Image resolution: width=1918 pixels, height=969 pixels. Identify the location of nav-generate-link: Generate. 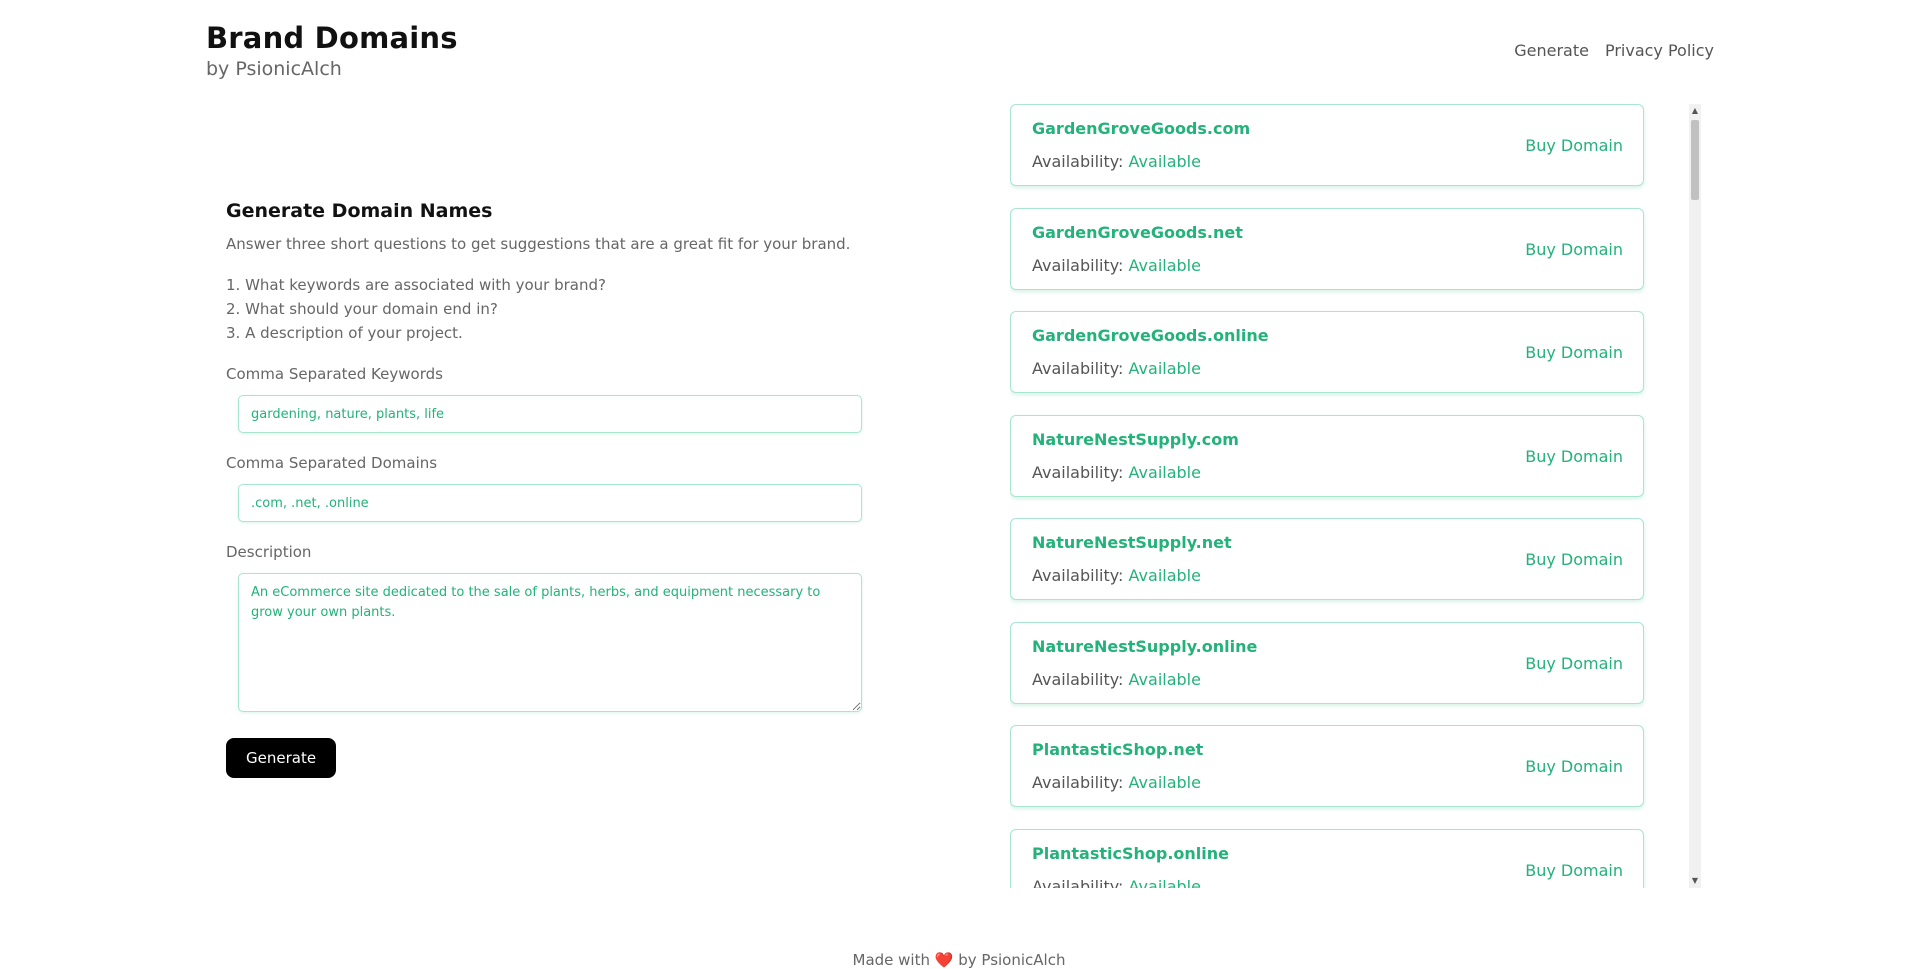
(1551, 50).